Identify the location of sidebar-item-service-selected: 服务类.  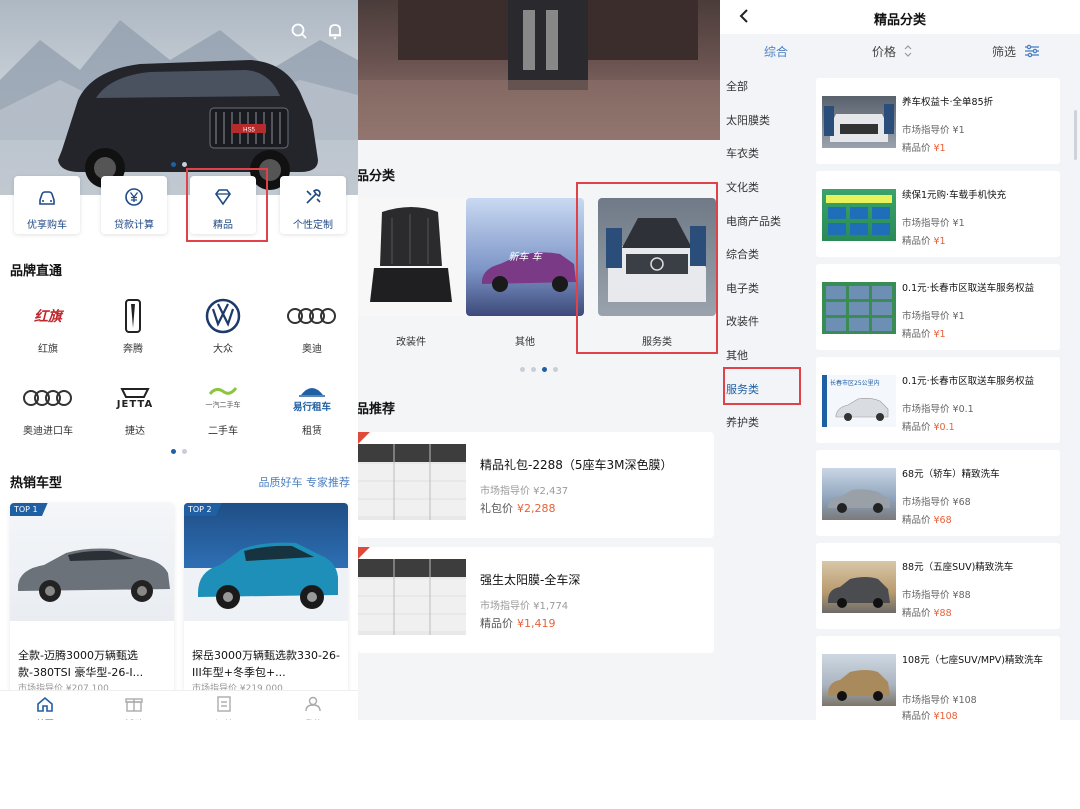
(742, 389).